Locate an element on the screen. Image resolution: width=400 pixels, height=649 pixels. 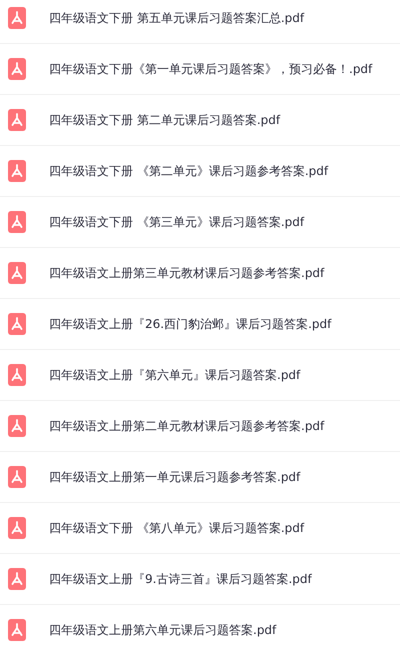
file-name: 四年级语文下册 《第八单元》课后习题答案.pdf is located at coordinates (176, 528).